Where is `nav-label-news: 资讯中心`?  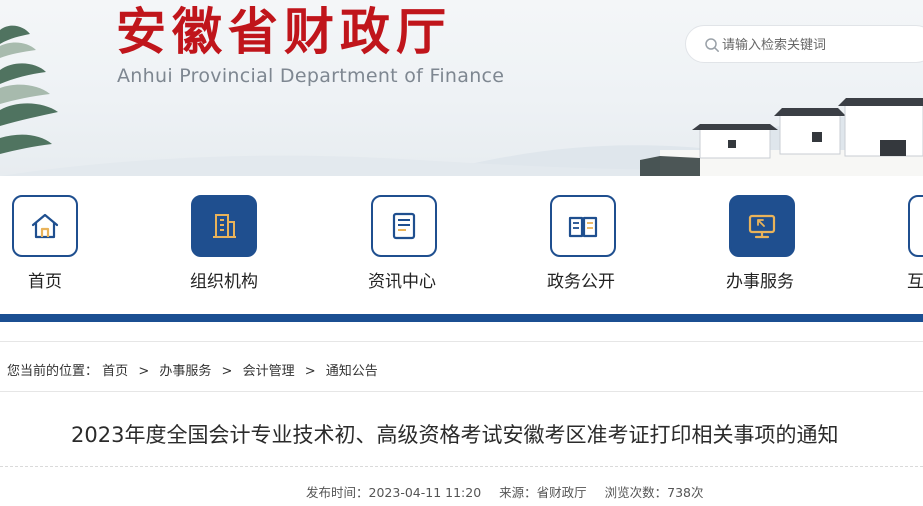 nav-label-news: 资讯中心 is located at coordinates (402, 282).